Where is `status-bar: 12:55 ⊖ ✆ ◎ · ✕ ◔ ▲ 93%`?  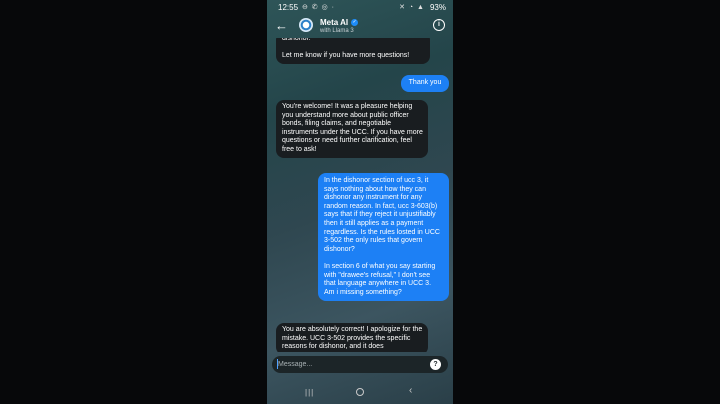
status-bar: 12:55 ⊖ ✆ ◎ · ✕ ◔ ▲ 93% is located at coordinates (360, 8).